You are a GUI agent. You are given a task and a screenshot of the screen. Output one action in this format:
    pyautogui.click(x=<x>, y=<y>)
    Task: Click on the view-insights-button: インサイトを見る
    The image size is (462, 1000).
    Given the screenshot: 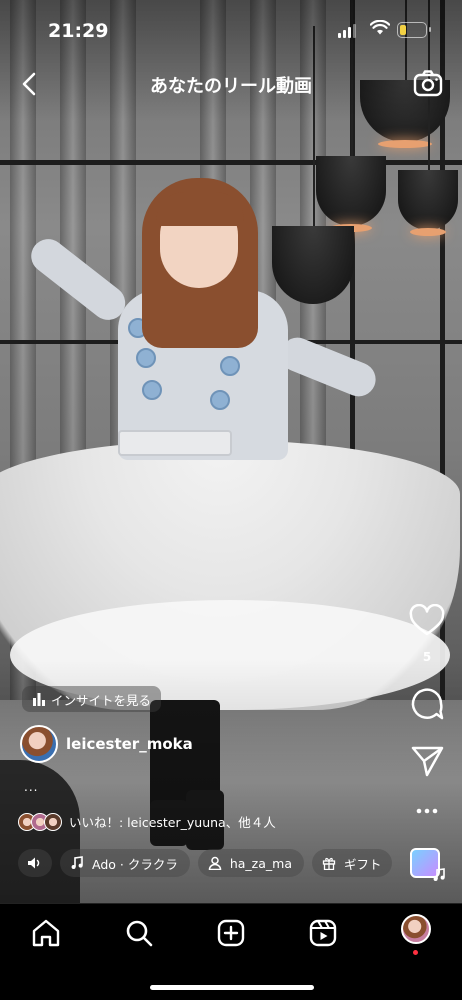 What is the action you would take?
    pyautogui.click(x=92, y=699)
    